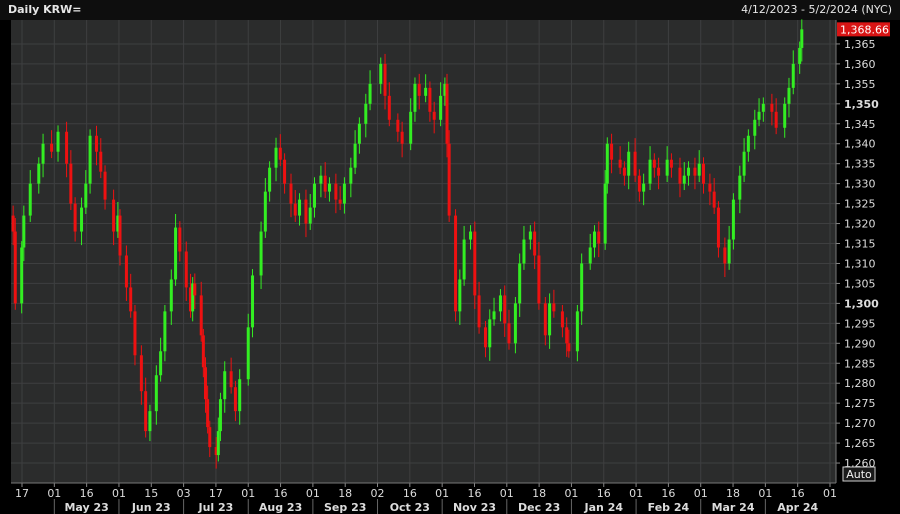 The image size is (900, 514). What do you see at coordinates (860, 443) in the screenshot?
I see `y-tick-label: 1,265` at bounding box center [860, 443].